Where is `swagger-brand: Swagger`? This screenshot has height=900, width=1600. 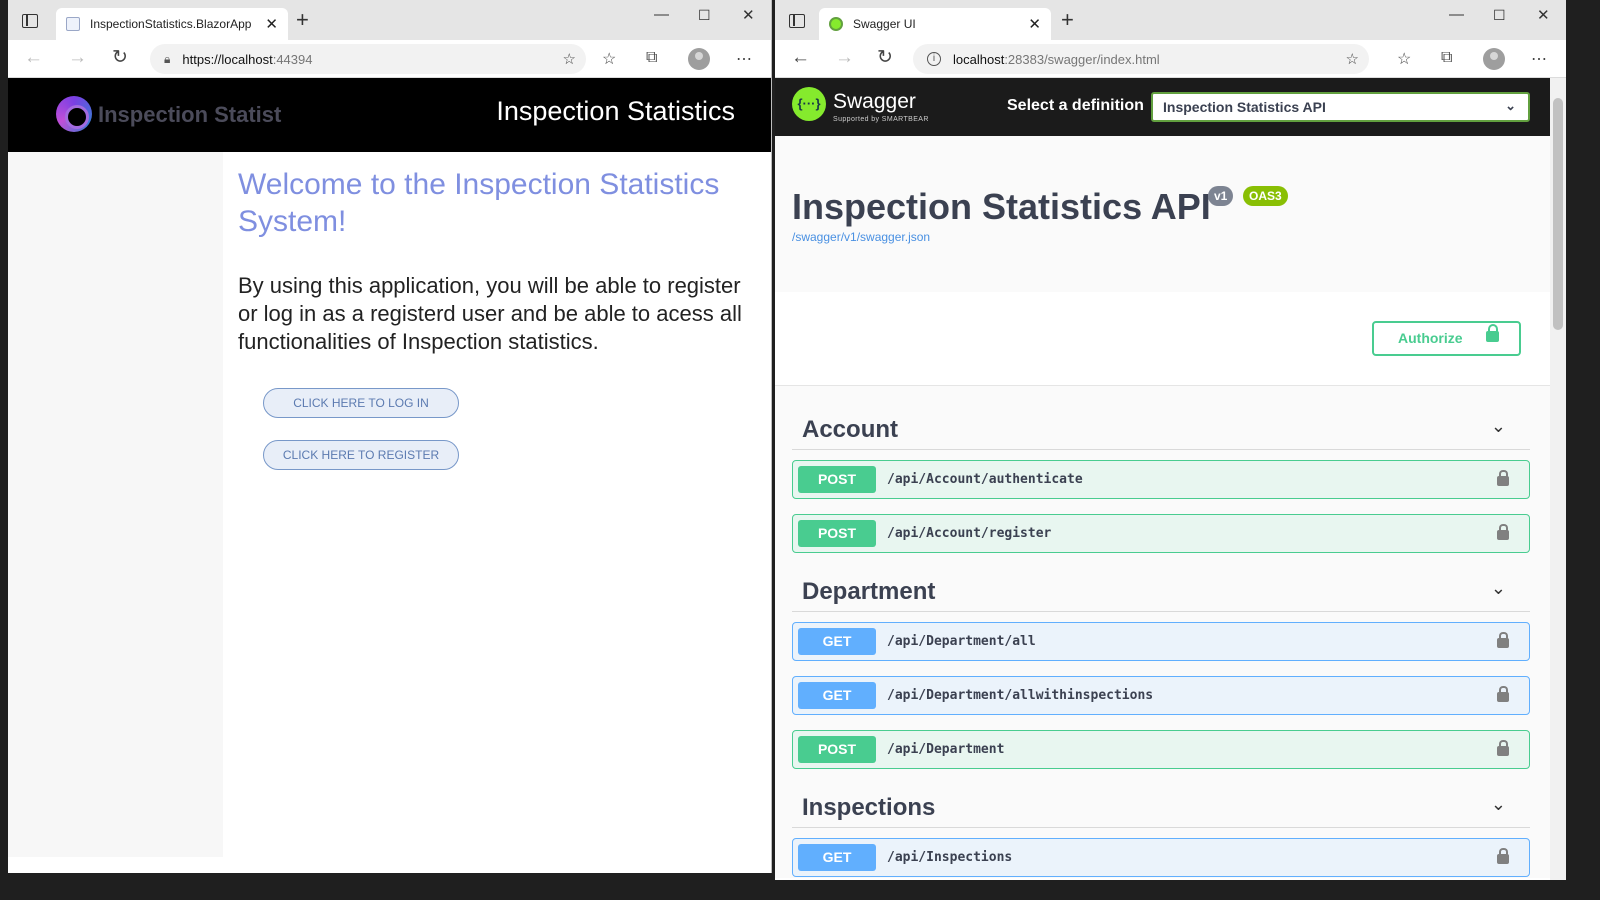
swagger-brand: Swagger is located at coordinates (874, 101).